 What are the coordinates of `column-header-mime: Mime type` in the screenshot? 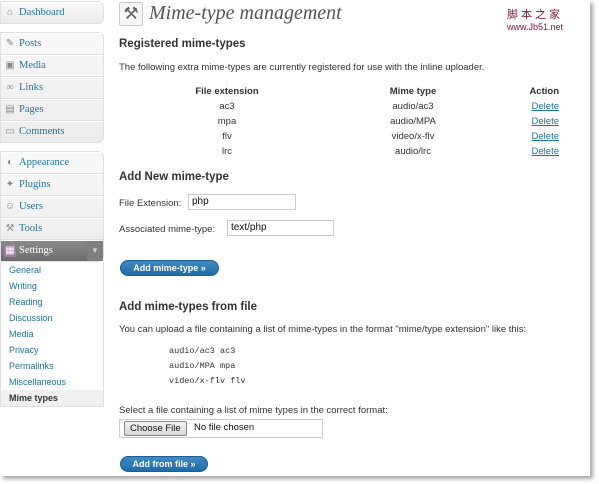 It's located at (413, 91).